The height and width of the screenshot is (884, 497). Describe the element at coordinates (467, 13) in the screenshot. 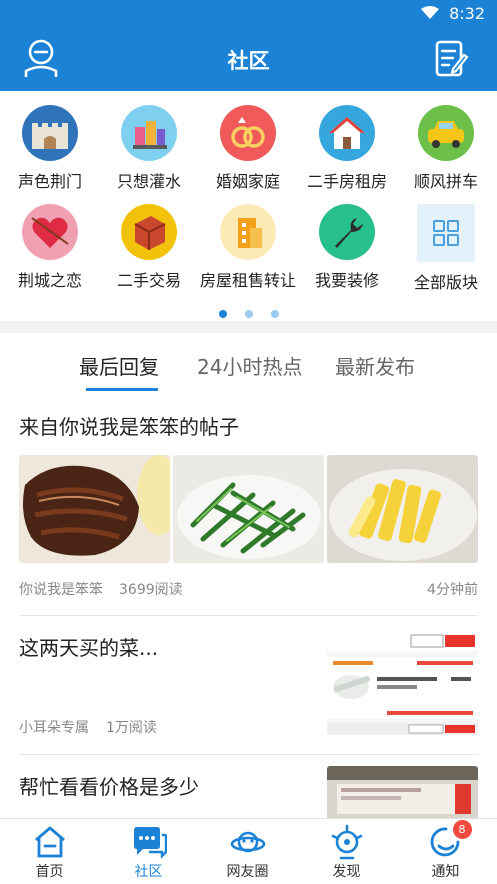

I see `status-time: 8:32` at that location.